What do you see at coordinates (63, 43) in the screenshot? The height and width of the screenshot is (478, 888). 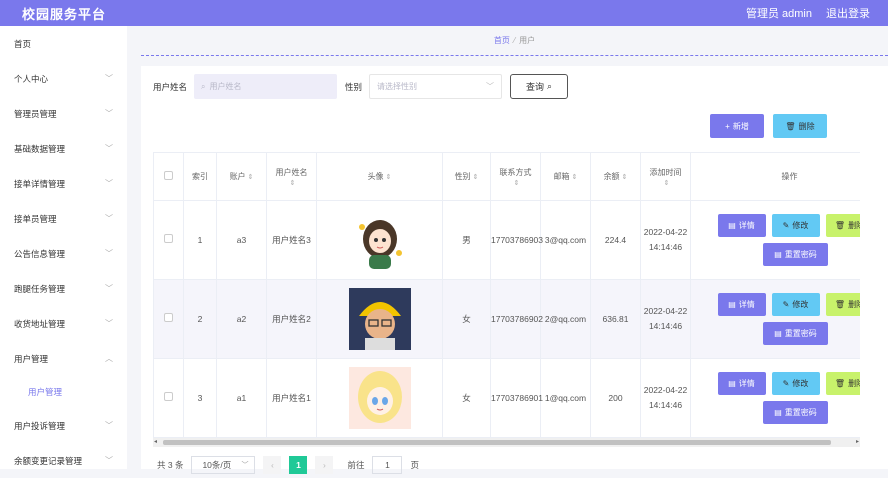 I see `sidebar-item-home: 首页` at bounding box center [63, 43].